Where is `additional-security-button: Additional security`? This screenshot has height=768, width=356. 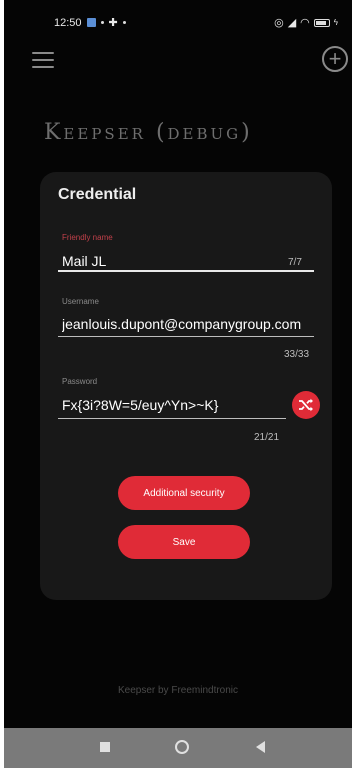
additional-security-button: Additional security is located at coordinates (184, 493).